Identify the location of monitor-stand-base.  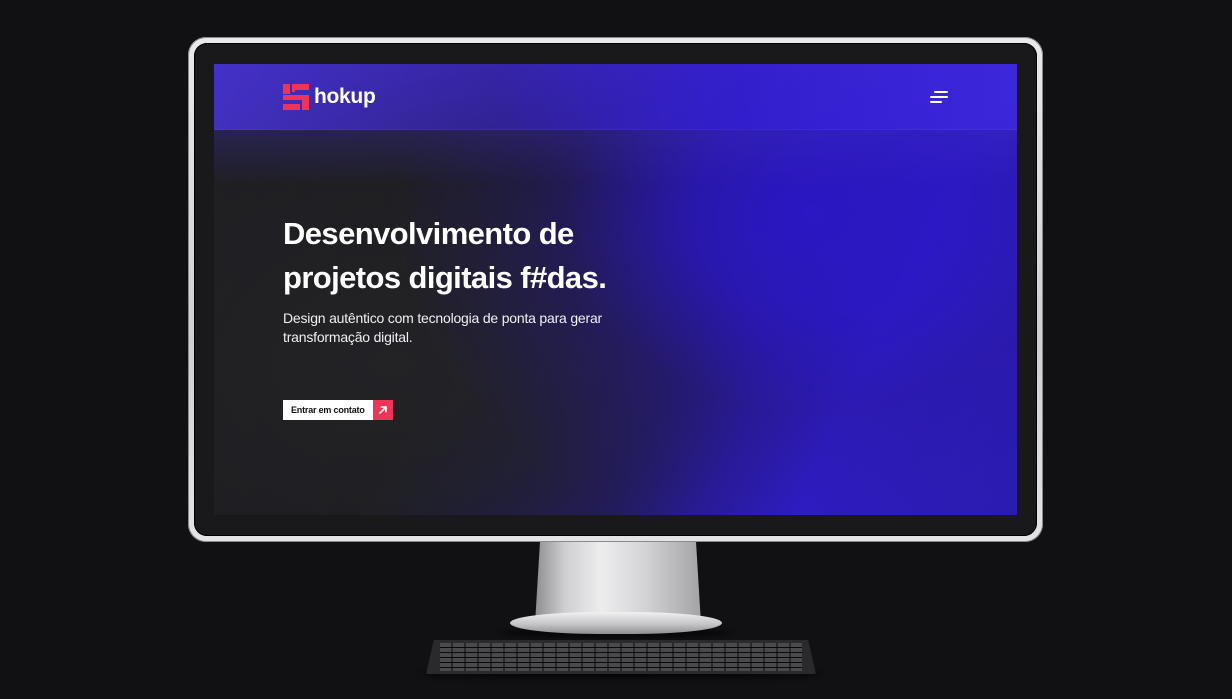
(616, 623).